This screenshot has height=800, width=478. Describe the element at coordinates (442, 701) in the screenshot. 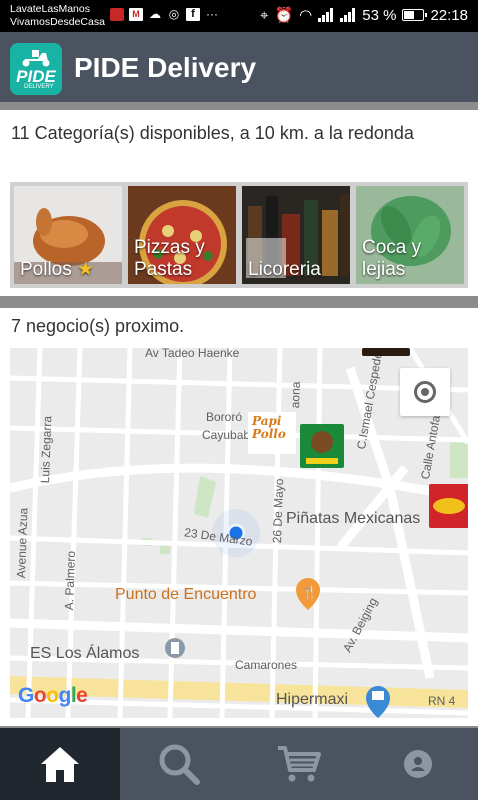

I see `road-label: RN 4` at that location.